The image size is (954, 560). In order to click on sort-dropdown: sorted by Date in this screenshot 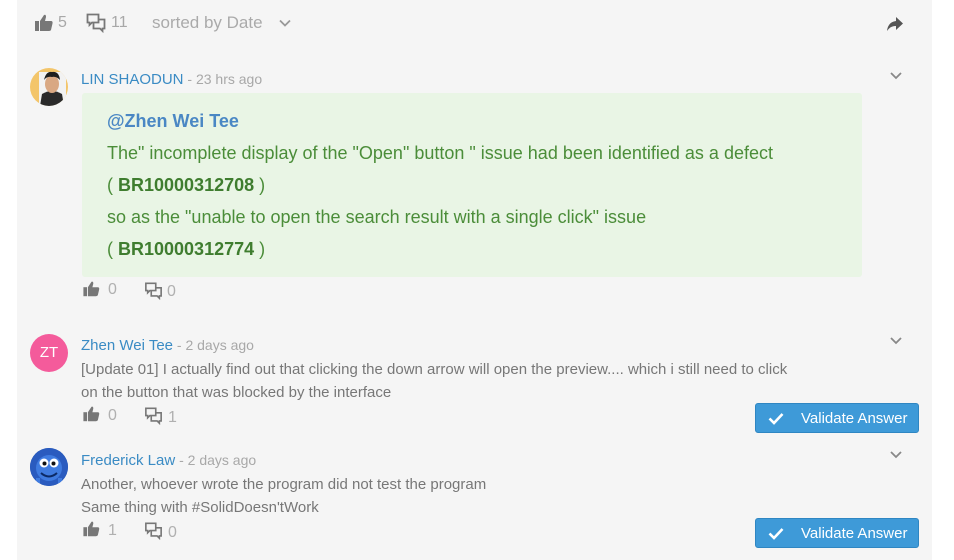, I will do `click(207, 23)`.